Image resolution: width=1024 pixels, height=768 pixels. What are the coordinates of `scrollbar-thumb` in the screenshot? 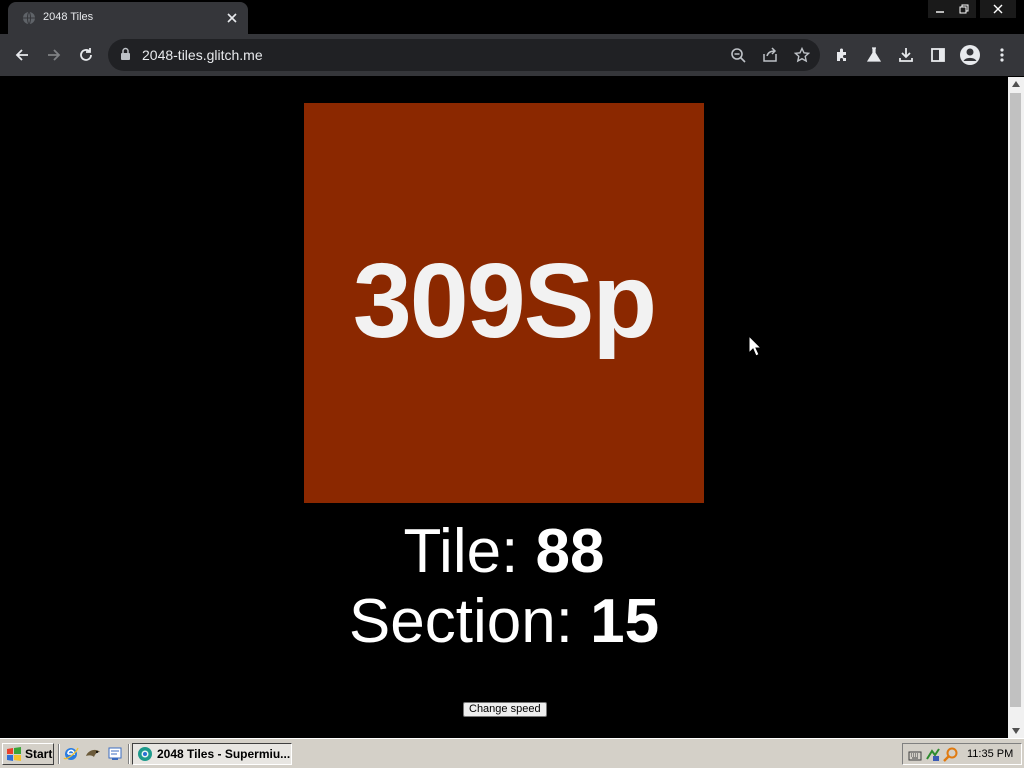 It's located at (1015, 400).